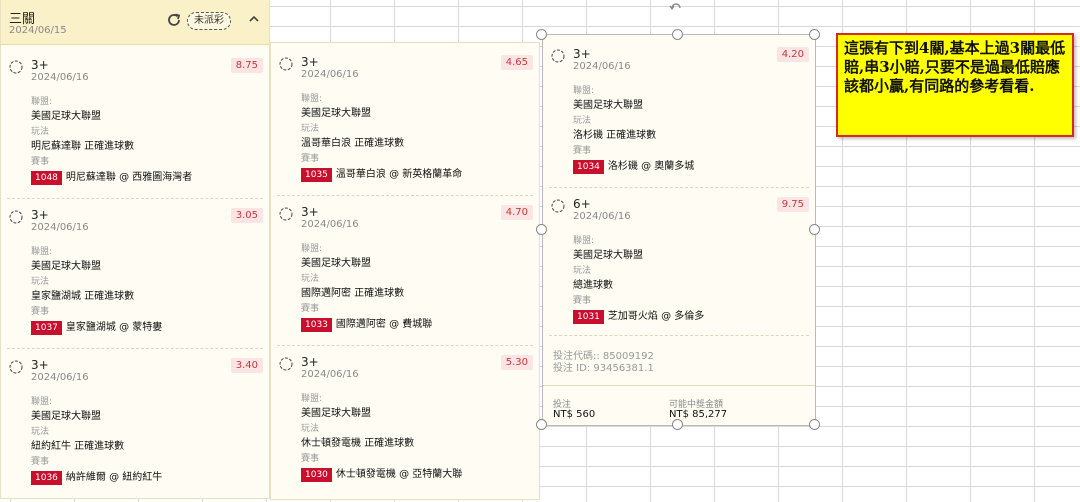  What do you see at coordinates (656, 316) in the screenshot?
I see `match-name: 芝加哥火焰 @ 多倫多` at bounding box center [656, 316].